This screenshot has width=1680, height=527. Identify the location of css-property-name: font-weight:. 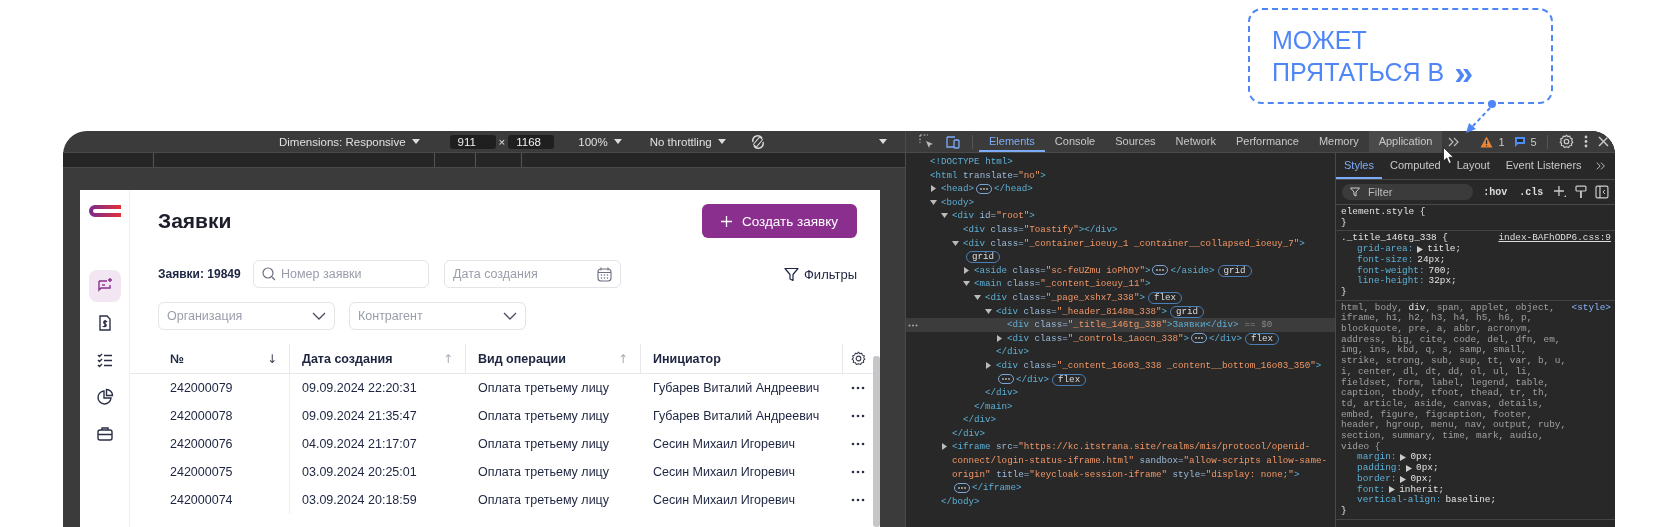
(1391, 270).